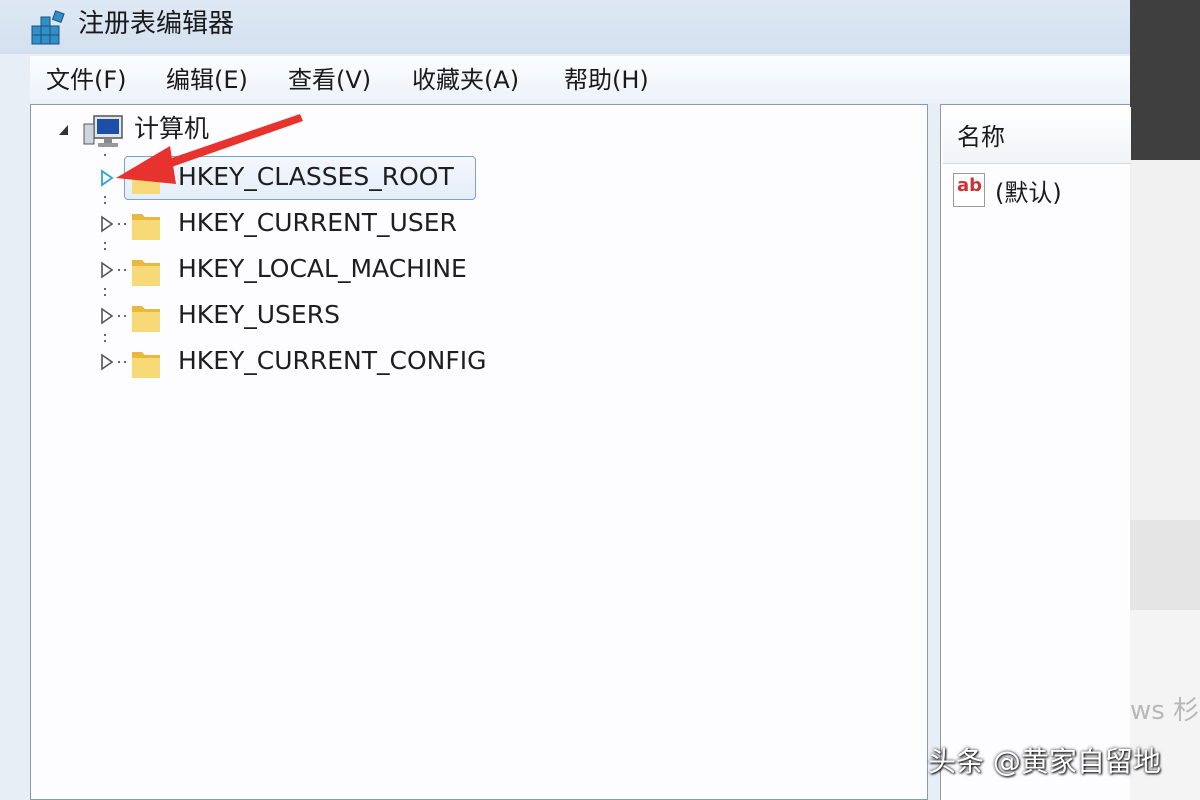 Image resolution: width=1200 pixels, height=800 pixels. Describe the element at coordinates (1165, 340) in the screenshot. I see `background-window-panel` at that location.